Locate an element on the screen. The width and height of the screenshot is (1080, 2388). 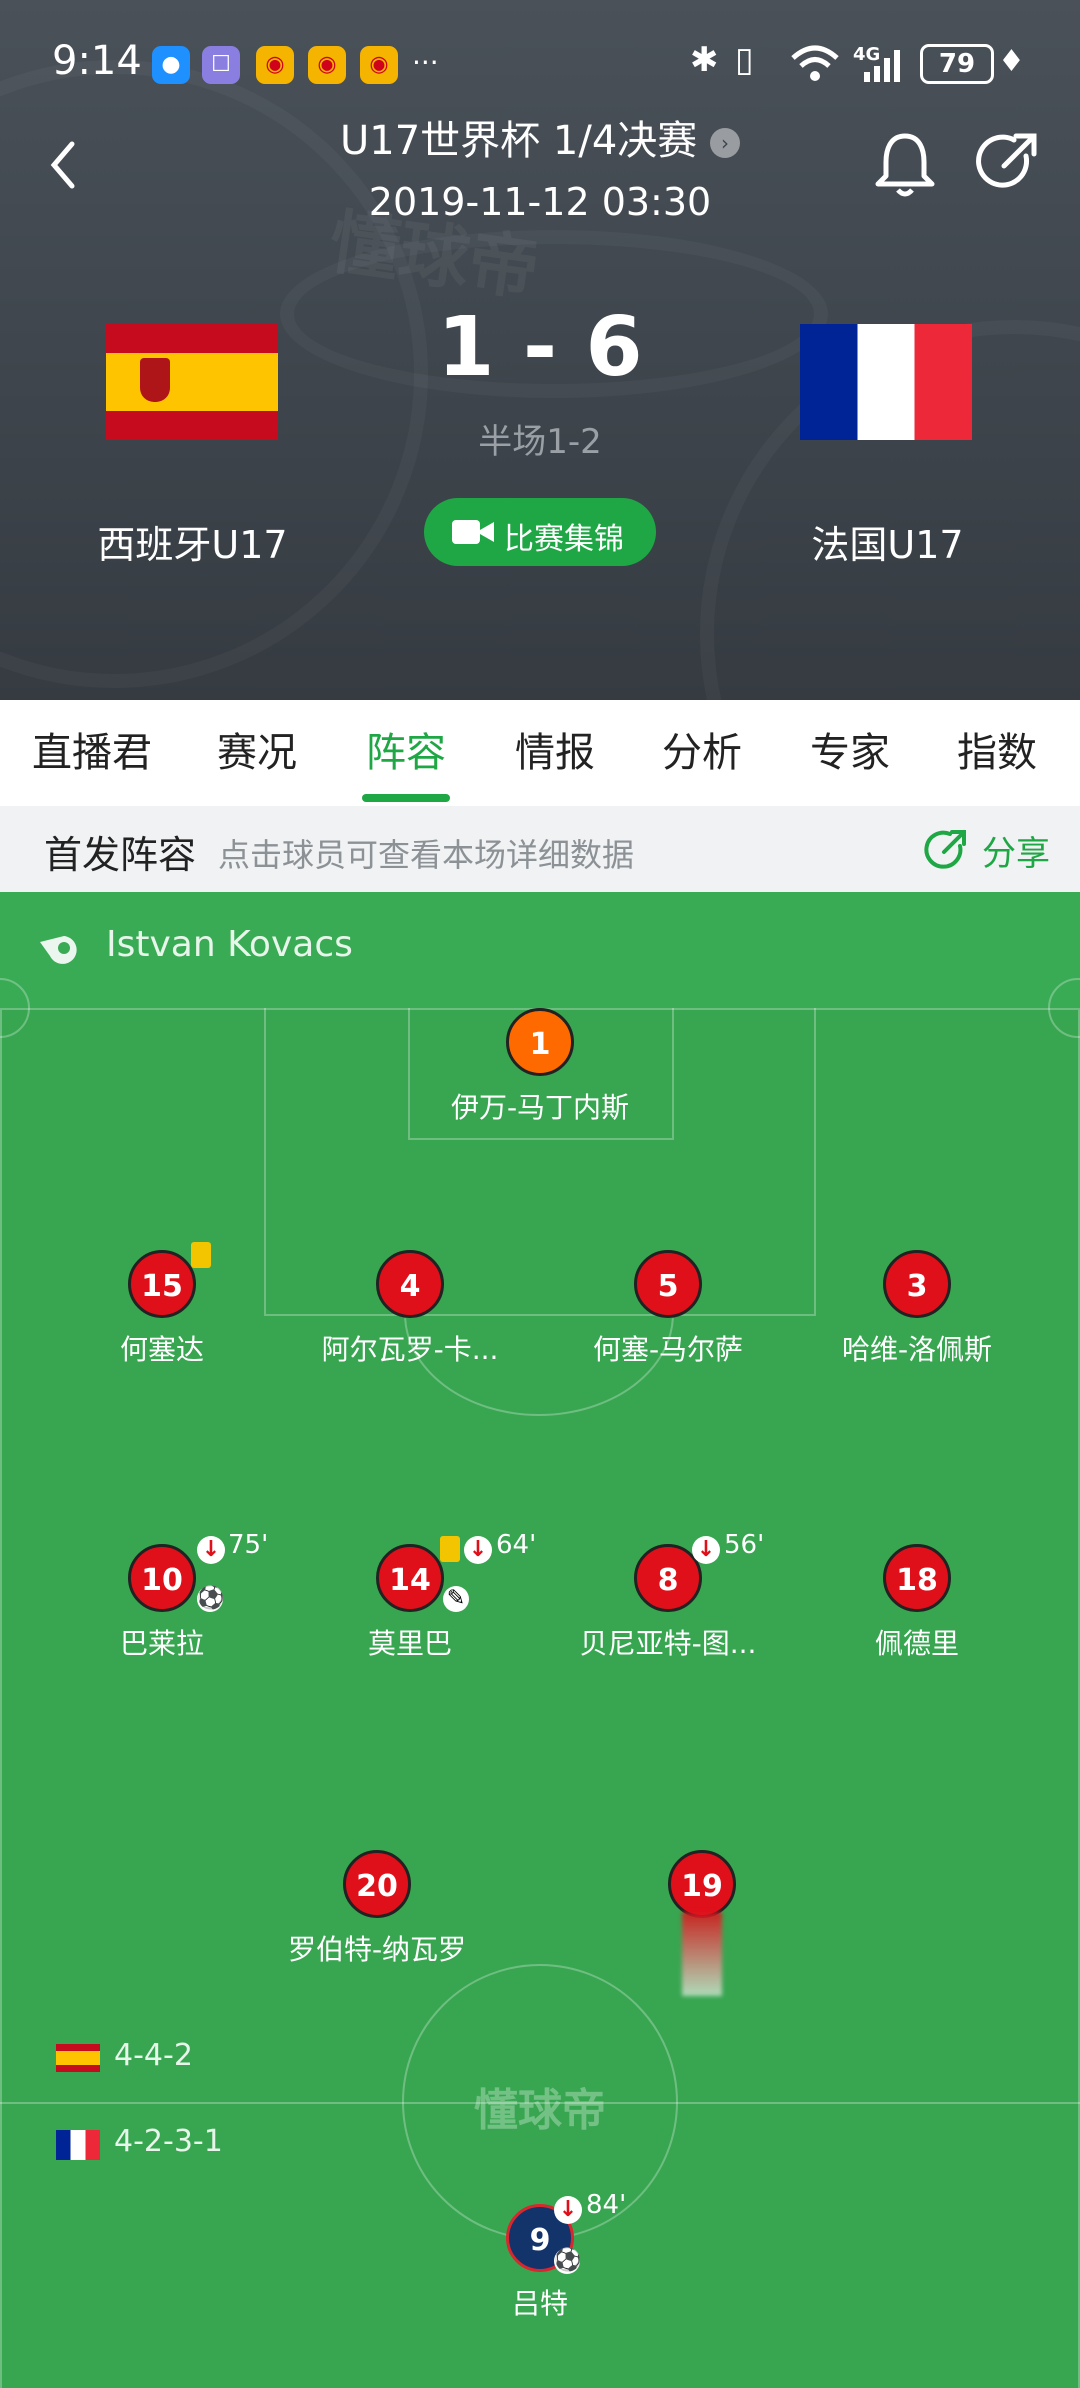
substitution-time: 75' is located at coordinates (248, 1545).